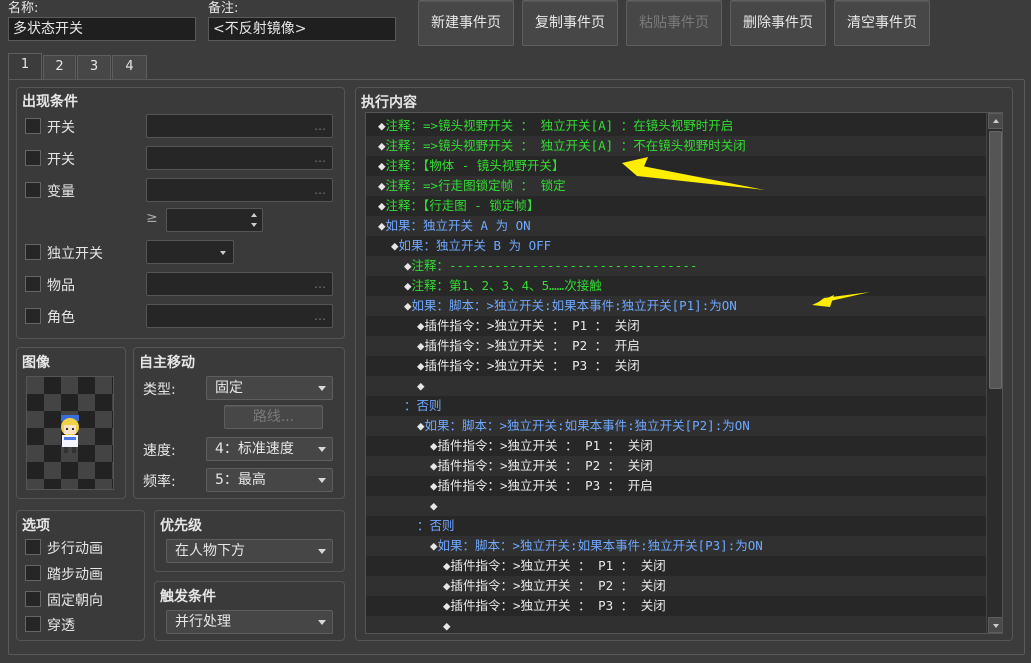 The image size is (1031, 663). What do you see at coordinates (458, 245) in the screenshot?
I see `command-text: ◆如果：独立开关 B 为 OFF` at bounding box center [458, 245].